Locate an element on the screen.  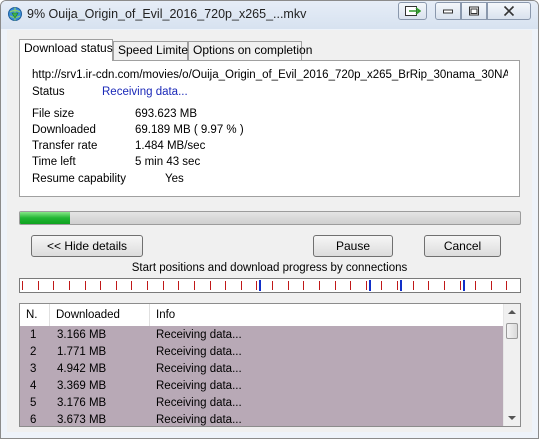
pause-button: Pause is located at coordinates (353, 246).